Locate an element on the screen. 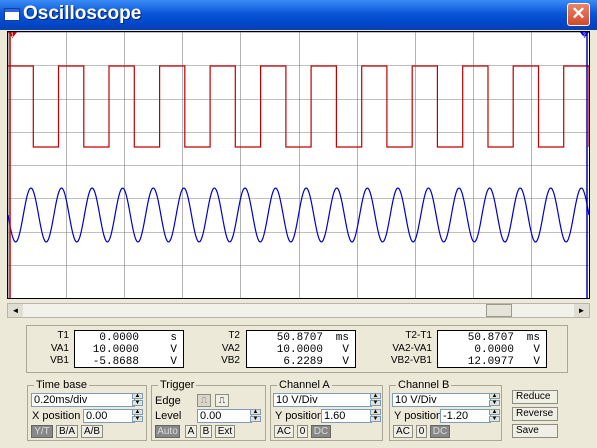 This screenshot has width=597, height=448. horizontal-scrollbar: ◄ ► is located at coordinates (298, 310).